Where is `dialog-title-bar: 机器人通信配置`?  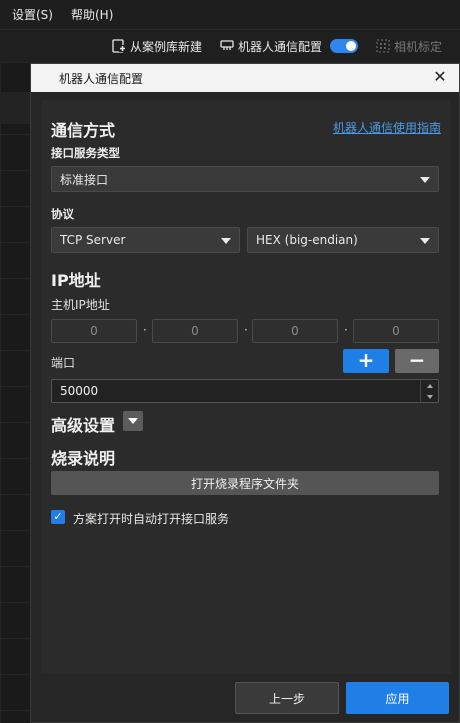
dialog-title-bar: 机器人通信配置 is located at coordinates (245, 78).